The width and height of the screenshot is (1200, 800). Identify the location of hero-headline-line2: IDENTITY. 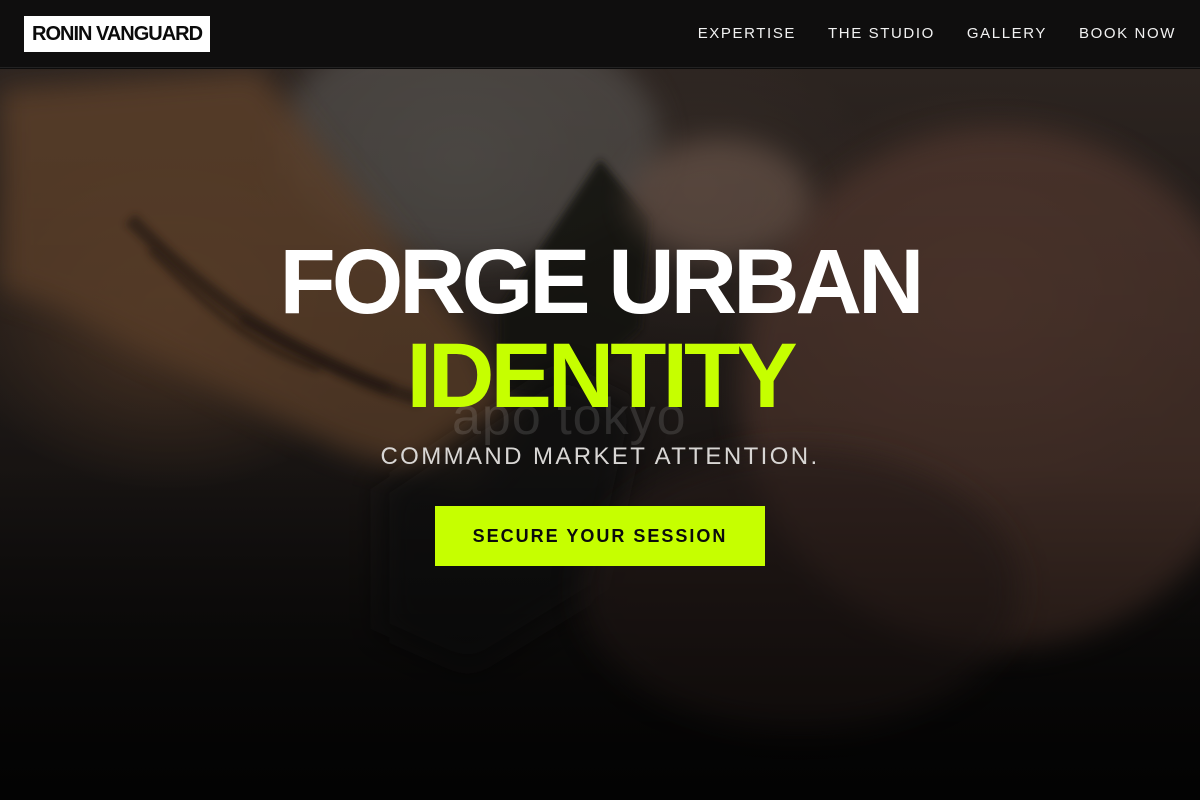
(601, 376).